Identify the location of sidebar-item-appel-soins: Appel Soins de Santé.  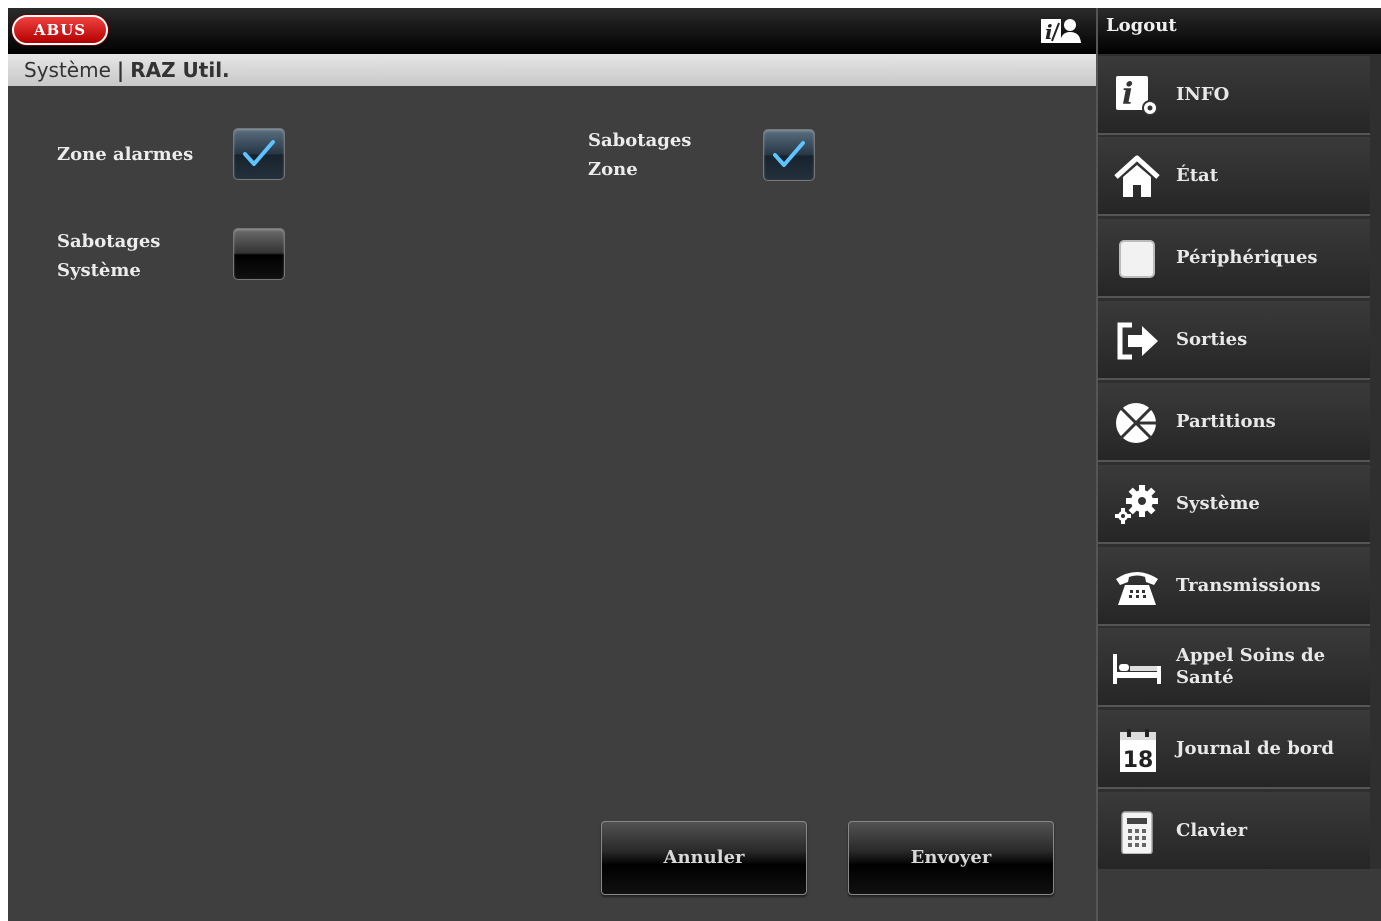
(1234, 667).